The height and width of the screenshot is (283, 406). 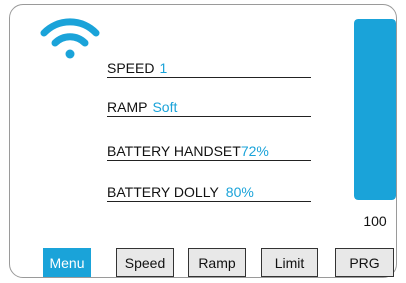 I want to click on battery-dolly-value: 80%, so click(x=239, y=192).